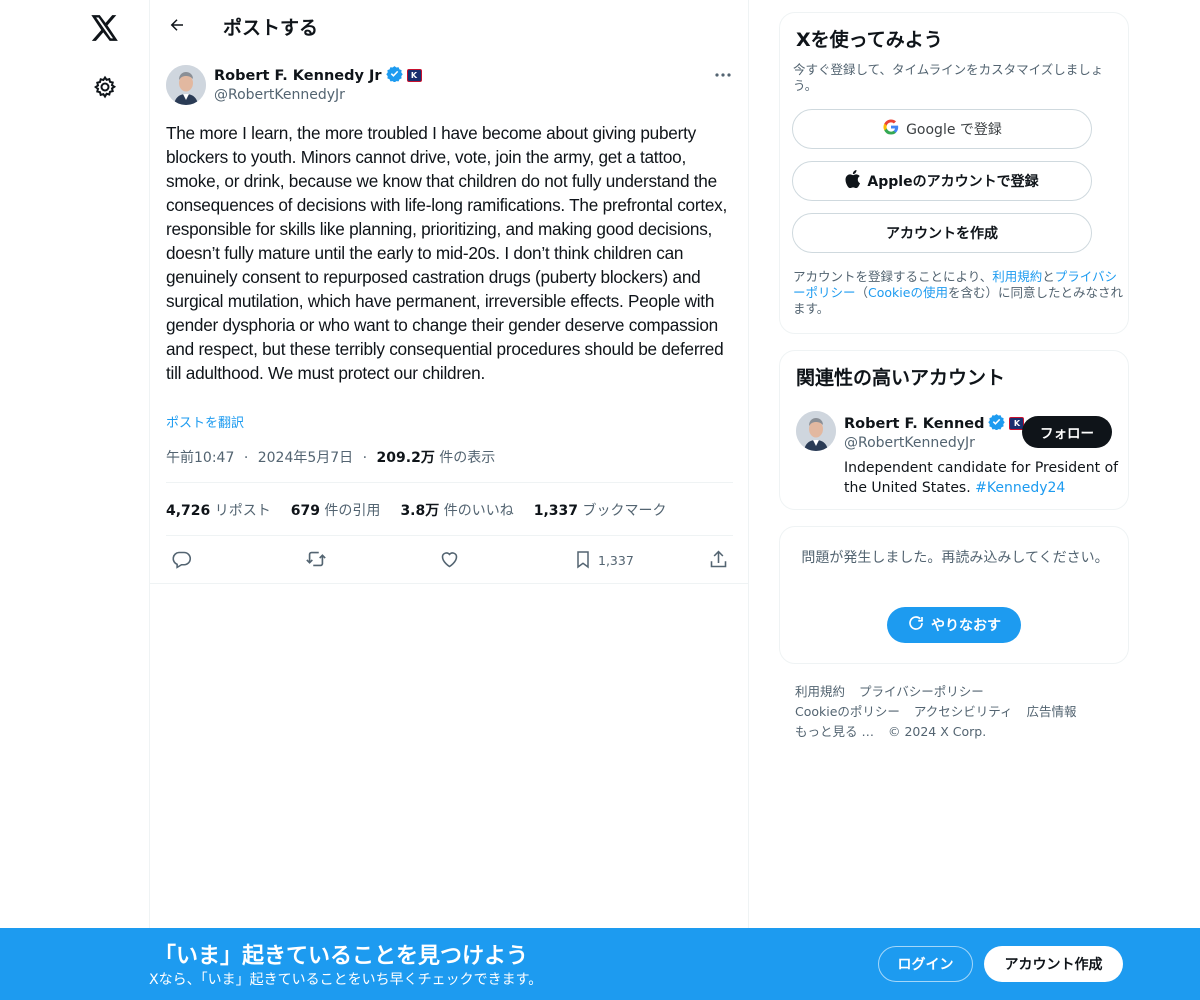 This screenshot has width=1200, height=1000. I want to click on back-button, so click(177, 27).